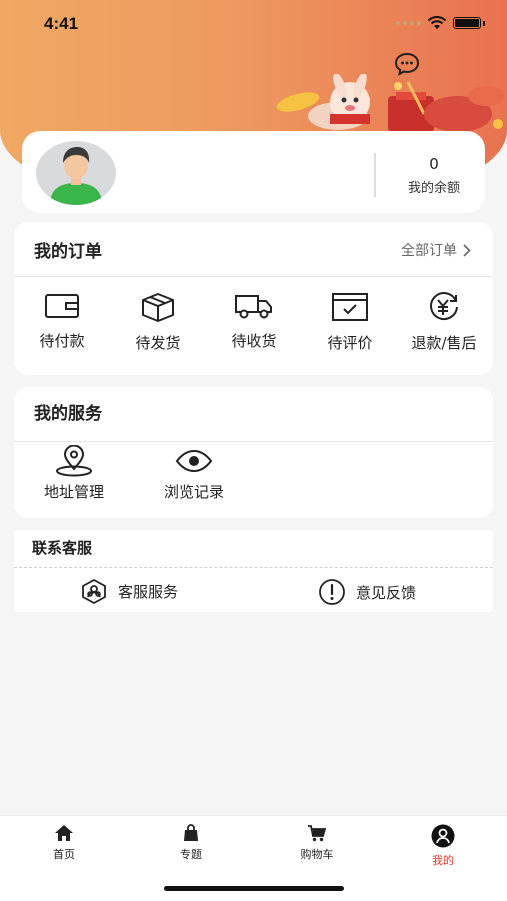 The height and width of the screenshot is (901, 507). I want to click on contact-card: 联系客服 客服服务 意见反馈, so click(253, 571).